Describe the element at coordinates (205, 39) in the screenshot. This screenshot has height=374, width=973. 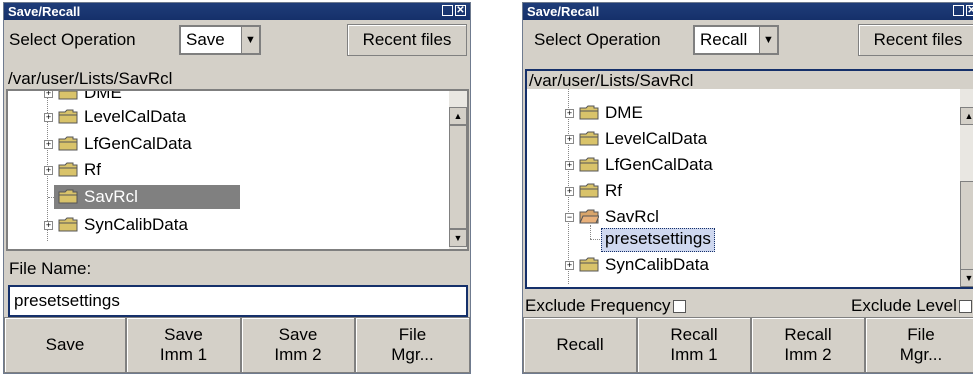
I see `operation-select-value: Save` at that location.